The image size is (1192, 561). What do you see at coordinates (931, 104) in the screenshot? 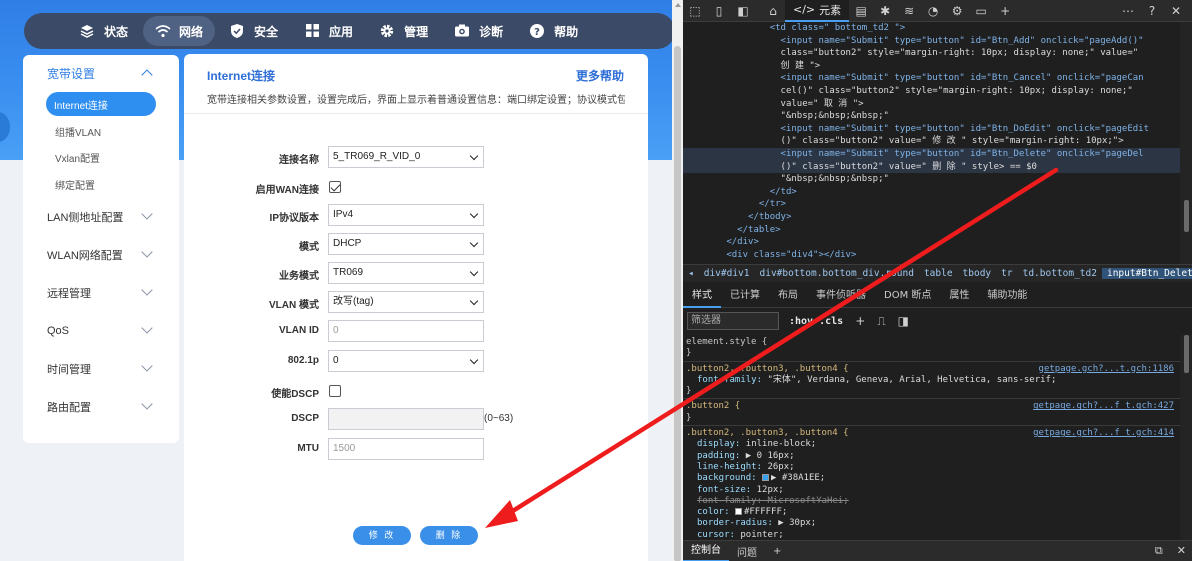
I see `dom-node-line: value=" 取 消 ">` at bounding box center [931, 104].